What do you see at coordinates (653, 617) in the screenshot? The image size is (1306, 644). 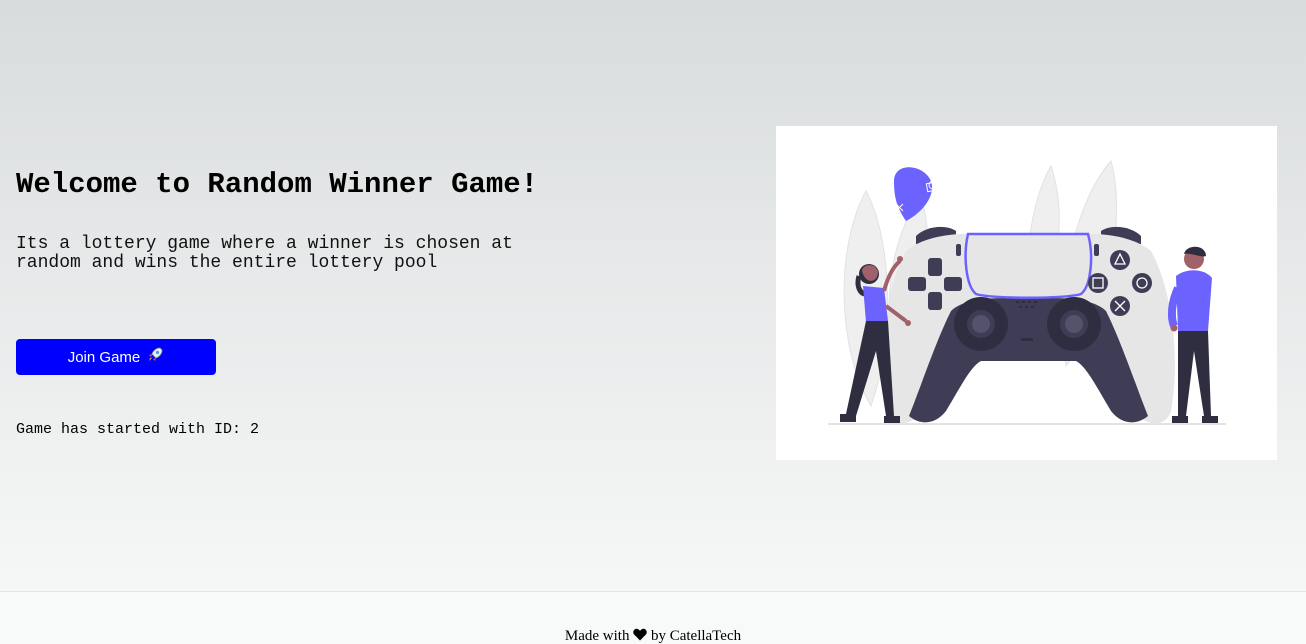 I see `footer: Made with by CatellaTech` at bounding box center [653, 617].